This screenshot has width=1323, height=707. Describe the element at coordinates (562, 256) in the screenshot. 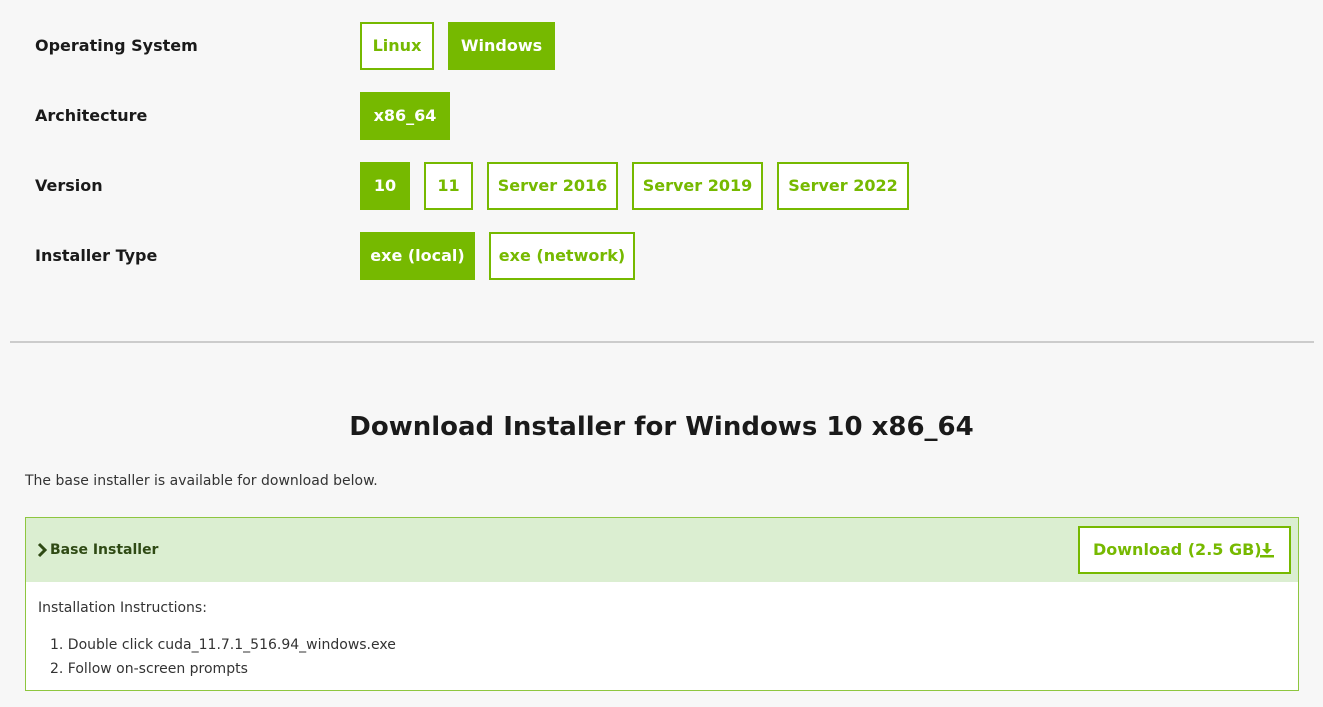

I see `installer-option-exe-network: exe (network)` at that location.